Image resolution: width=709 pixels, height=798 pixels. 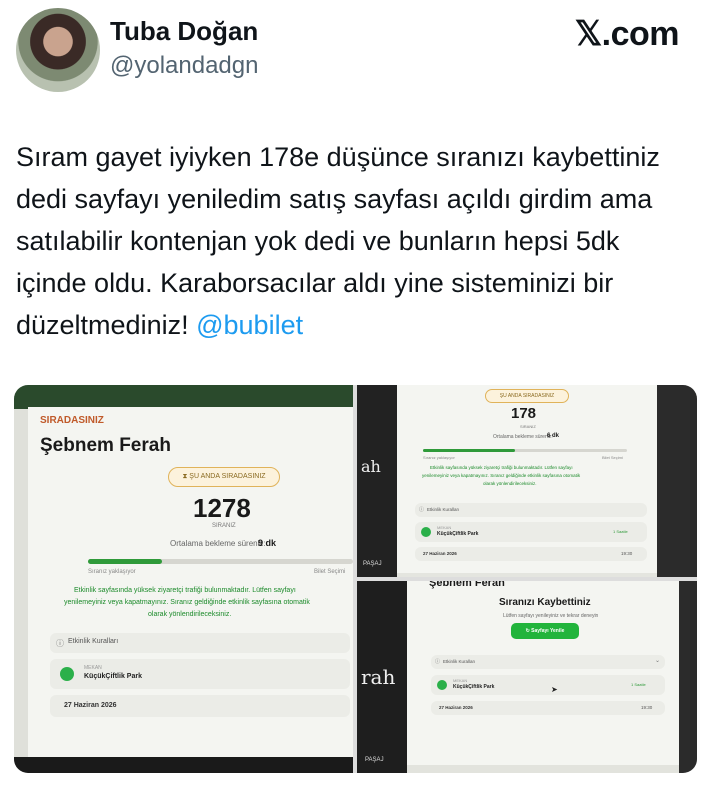 What do you see at coordinates (627, 34) in the screenshot?
I see `x-logo: 𝕏.com` at bounding box center [627, 34].